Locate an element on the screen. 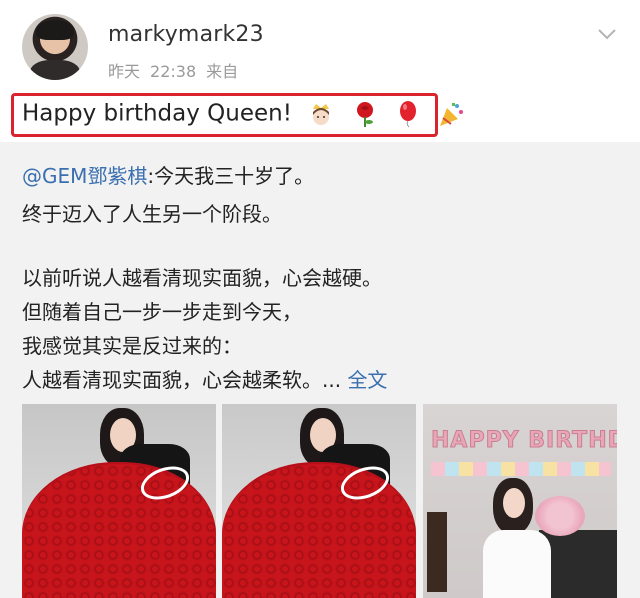 This screenshot has height=598, width=640. photo-thumbnail-3: HAPPY BIRTHDAY is located at coordinates (520, 501).